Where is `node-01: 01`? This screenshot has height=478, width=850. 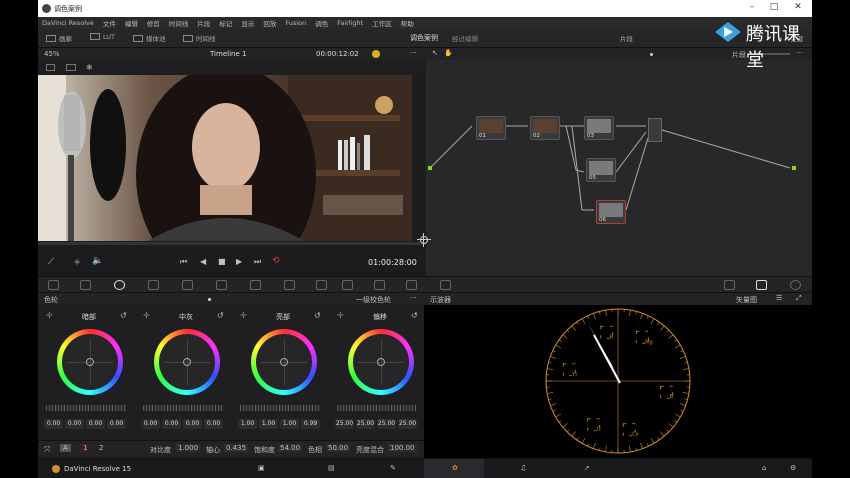 node-01: 01 is located at coordinates (491, 128).